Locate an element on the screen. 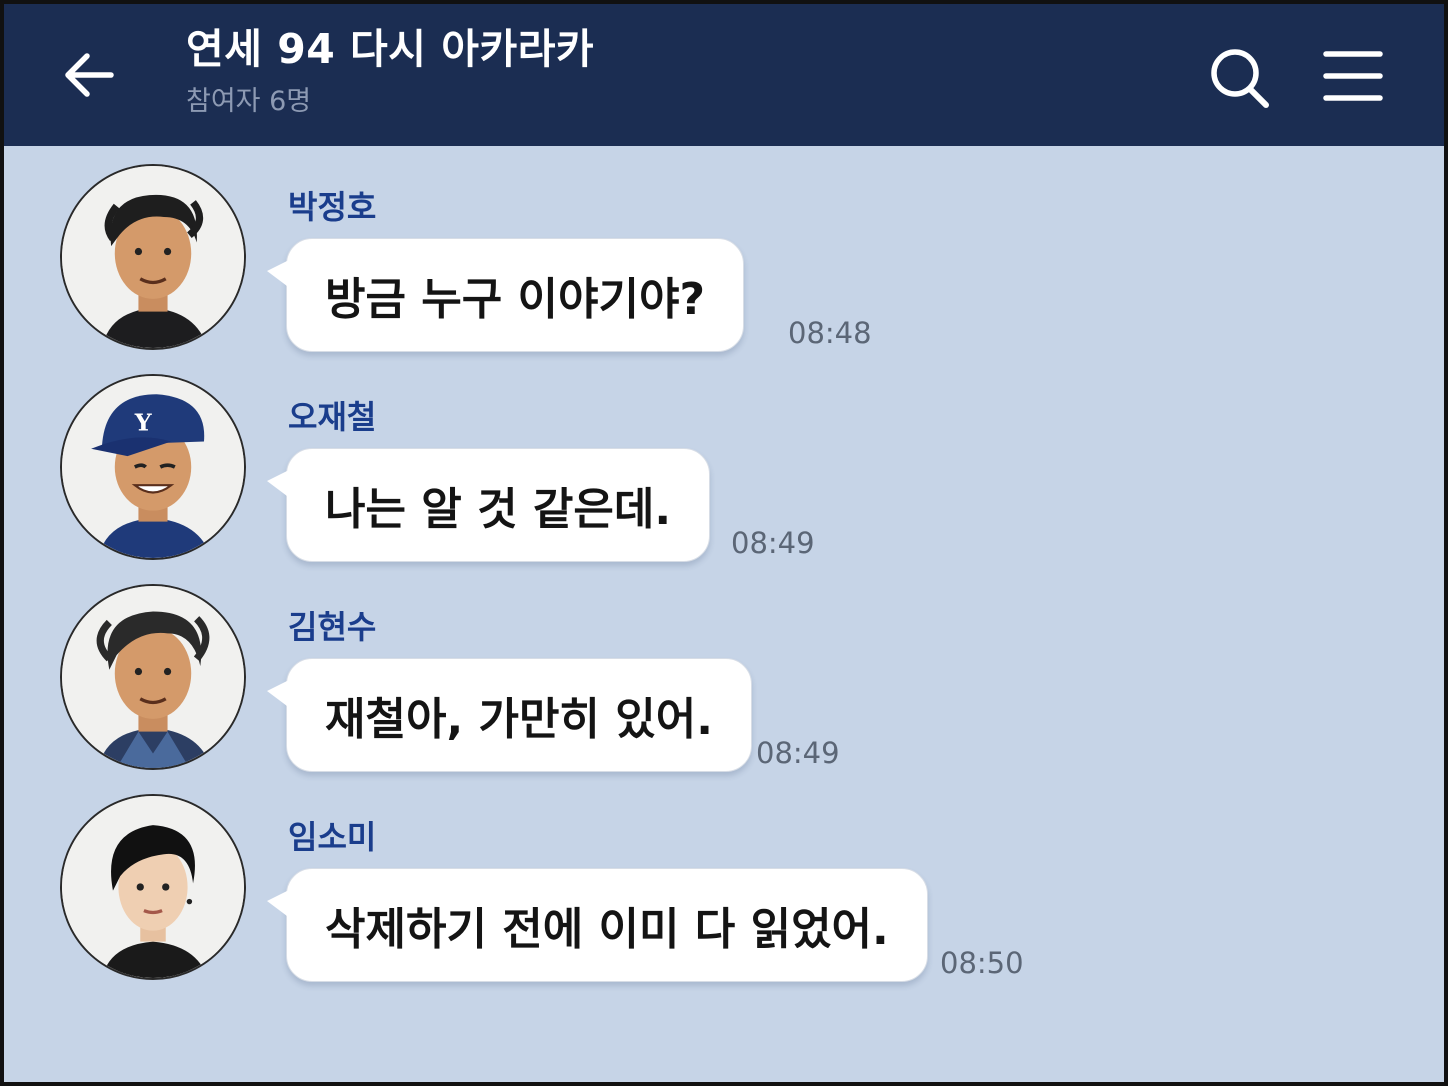 This screenshot has height=1086, width=1448. message-time: 08:50 is located at coordinates (982, 963).